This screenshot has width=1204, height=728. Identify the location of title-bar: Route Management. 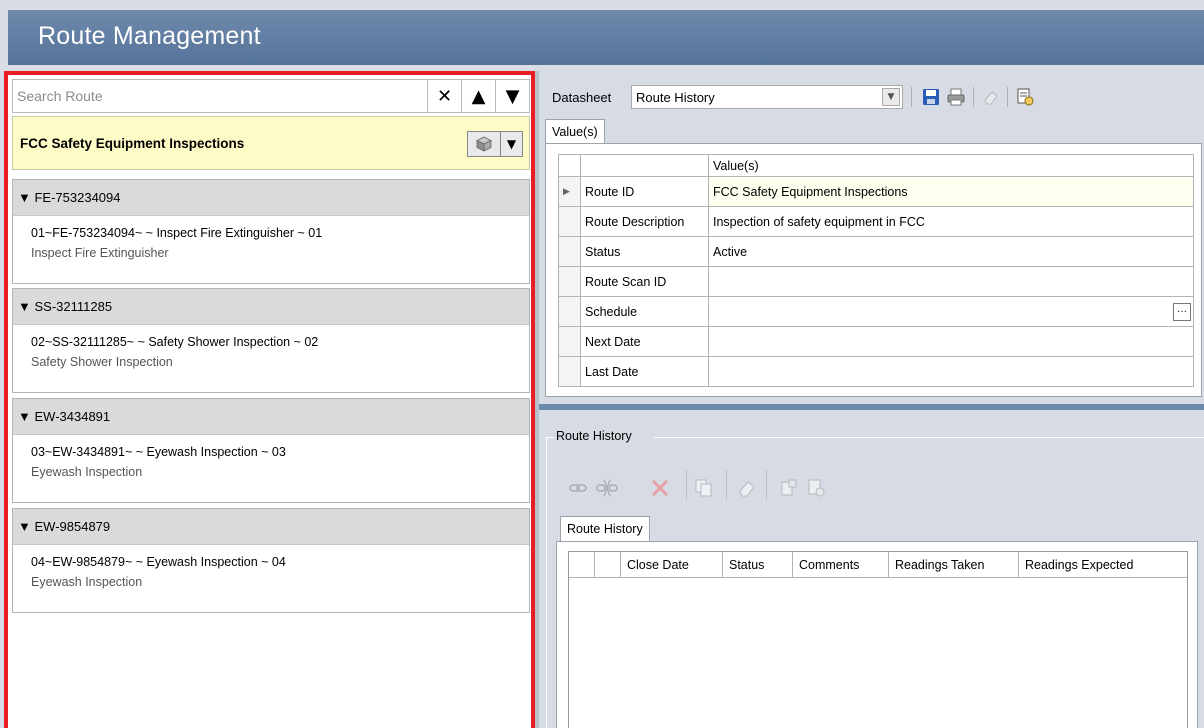
(606, 37).